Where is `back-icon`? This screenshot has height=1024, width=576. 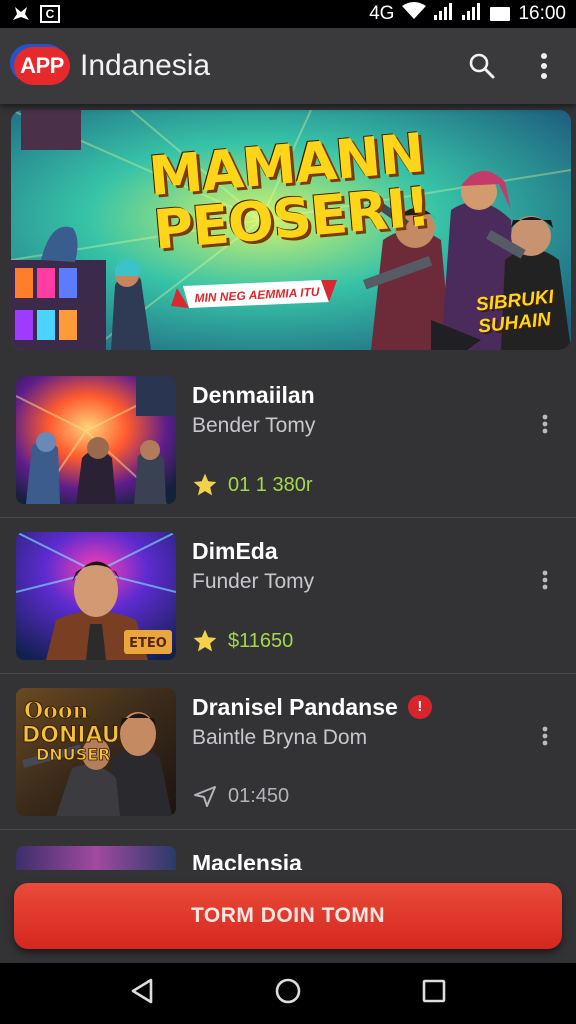
back-icon is located at coordinates (142, 991).